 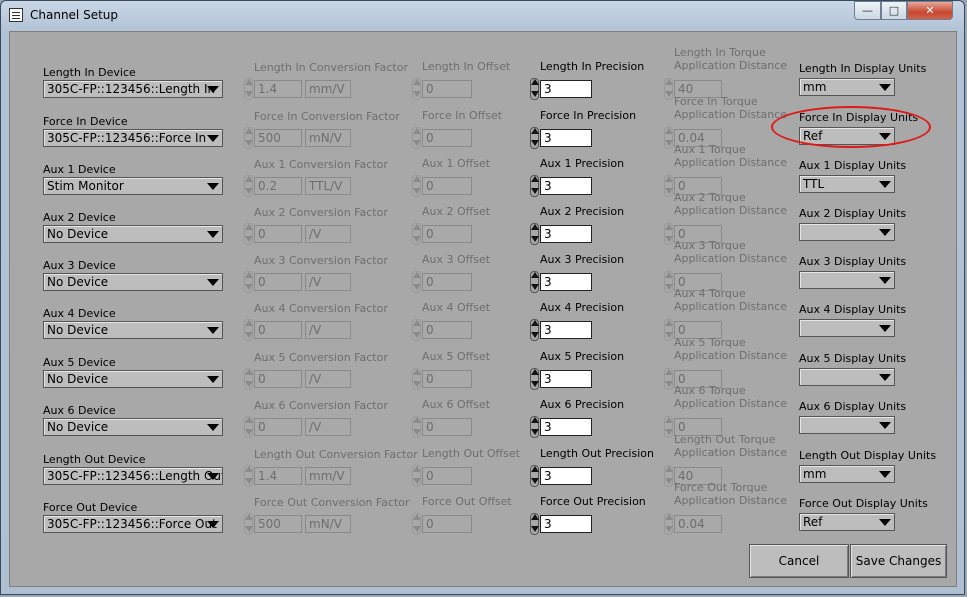 What do you see at coordinates (278, 186) in the screenshot?
I see `conversion-factor-field: 0.2` at bounding box center [278, 186].